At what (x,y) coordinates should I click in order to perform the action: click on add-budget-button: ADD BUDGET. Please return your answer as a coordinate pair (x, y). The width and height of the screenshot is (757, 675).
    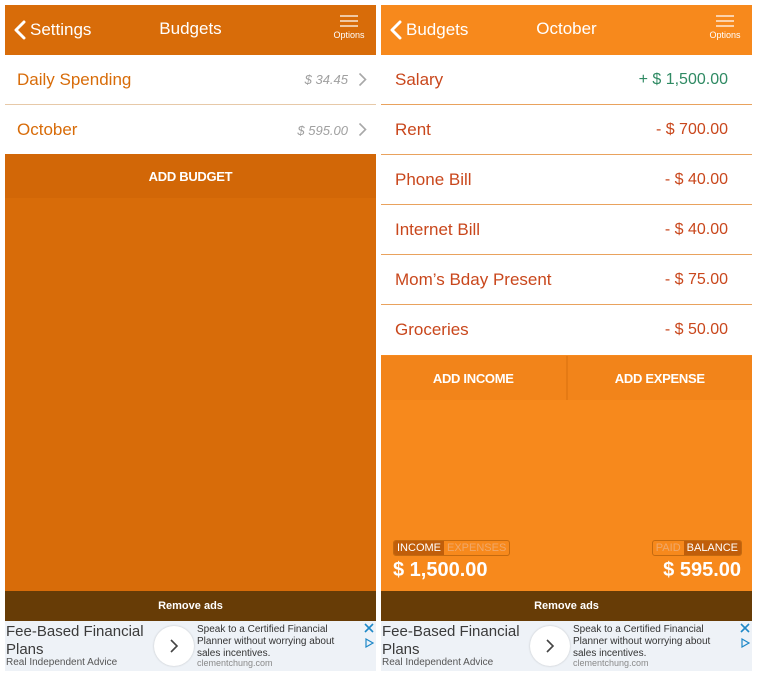
    Looking at the image, I should click on (190, 176).